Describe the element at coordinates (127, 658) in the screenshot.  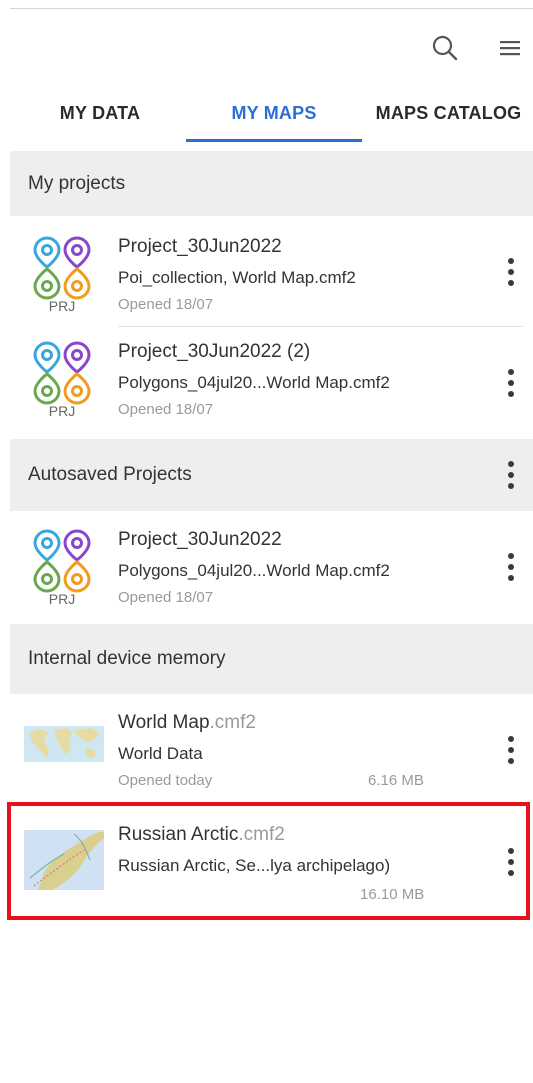
I see `section-title: Internal device memory` at that location.